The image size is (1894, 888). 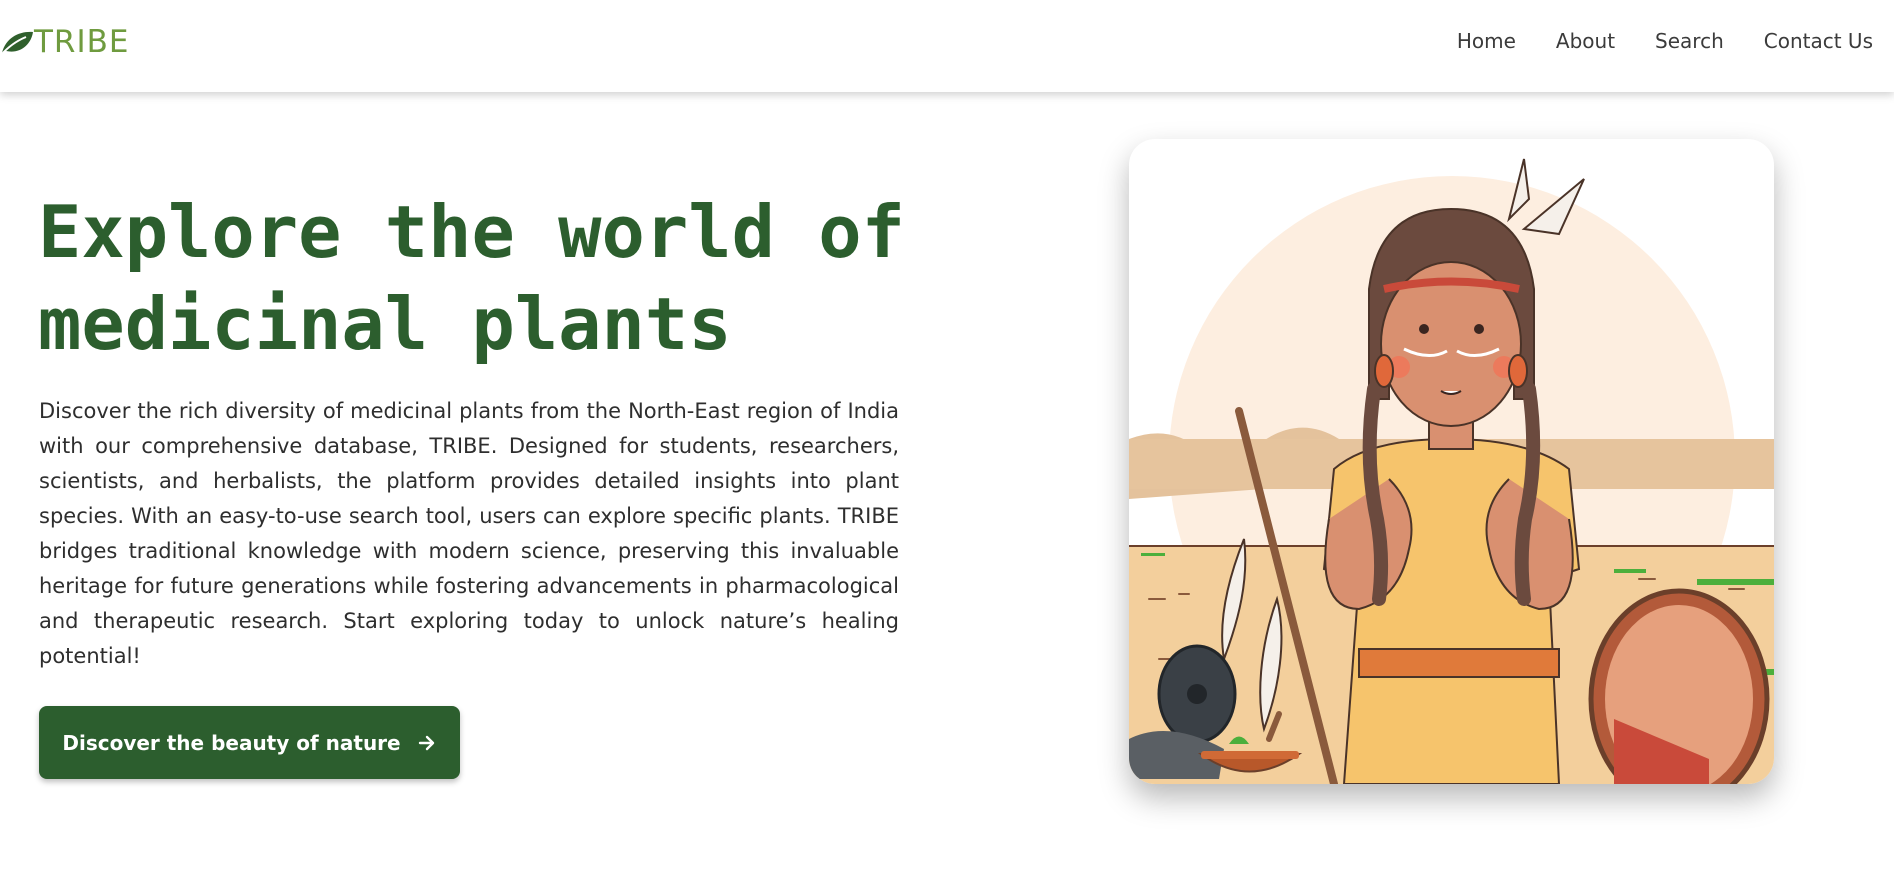 What do you see at coordinates (1689, 41) in the screenshot?
I see `nav-search-link: Search` at bounding box center [1689, 41].